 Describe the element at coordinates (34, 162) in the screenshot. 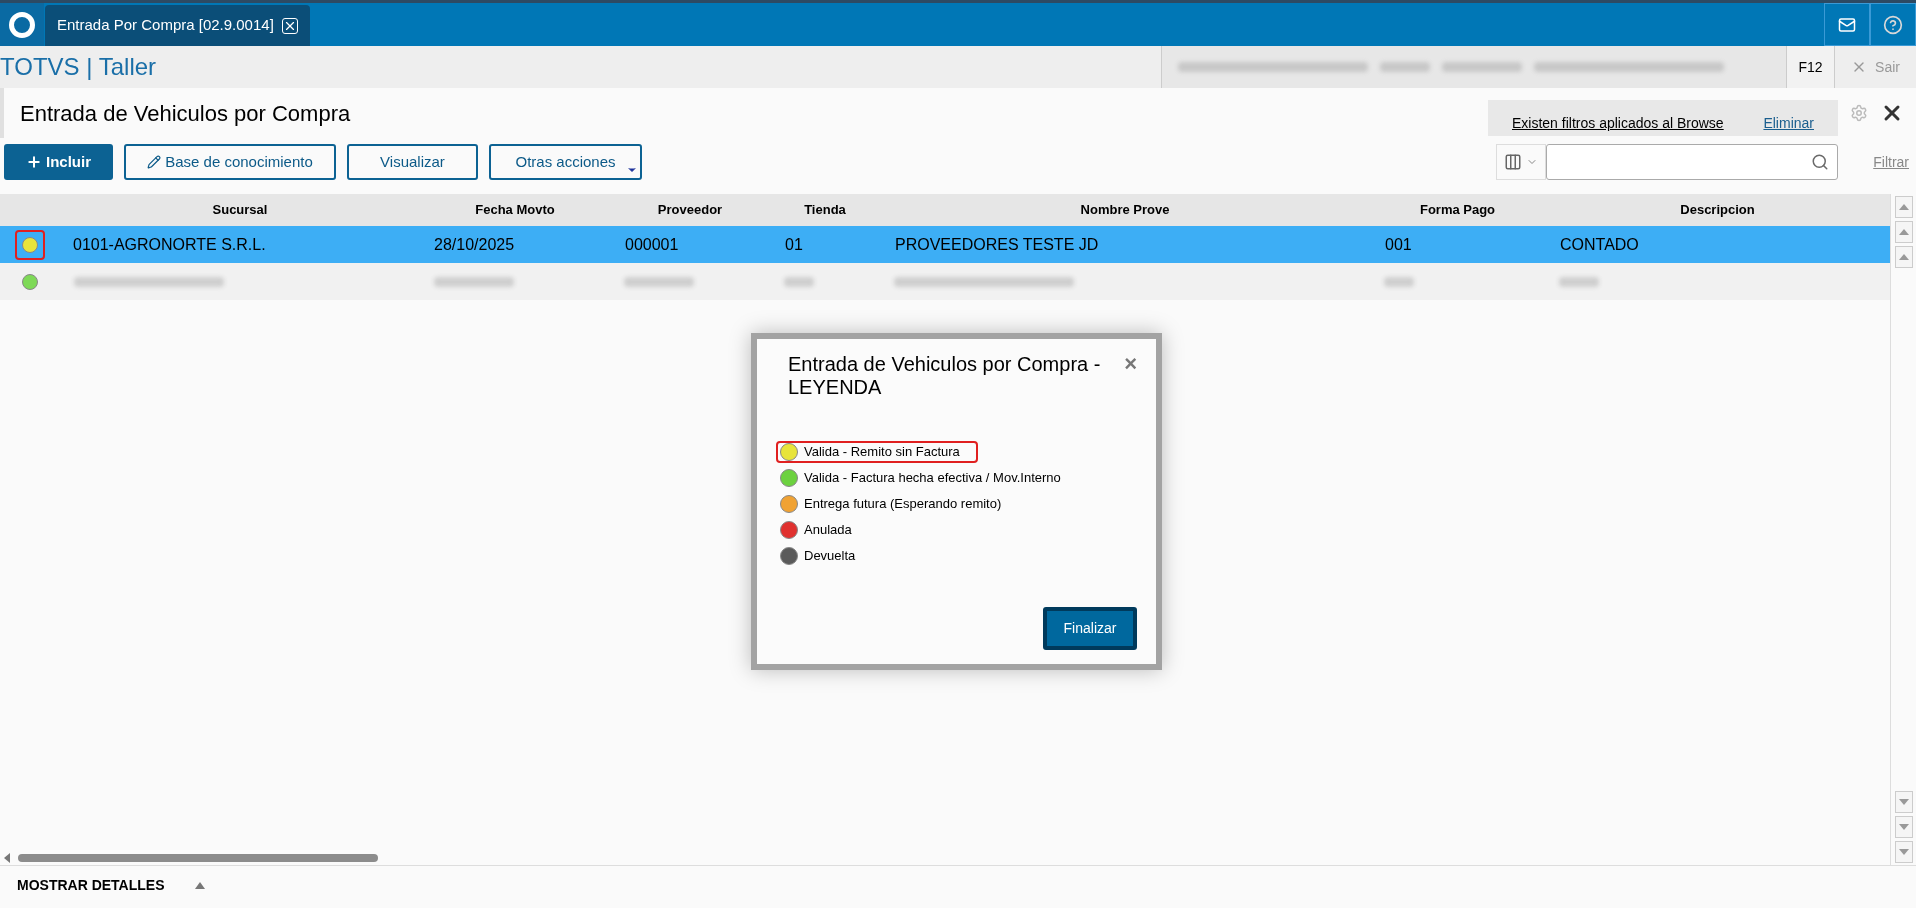

I see `plus-icon` at that location.